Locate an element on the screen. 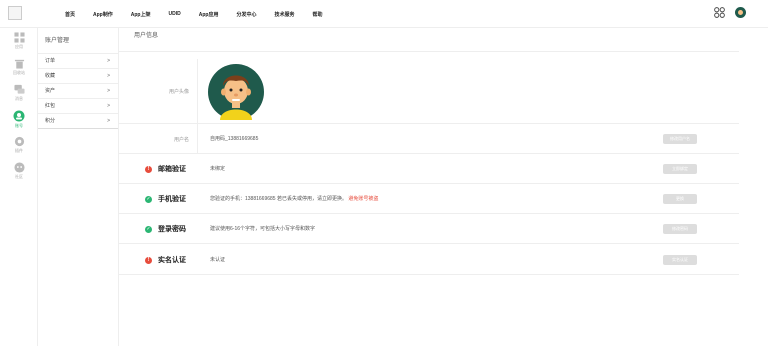 The height and width of the screenshot is (346, 768). menu-item-label: 资产 is located at coordinates (50, 91).